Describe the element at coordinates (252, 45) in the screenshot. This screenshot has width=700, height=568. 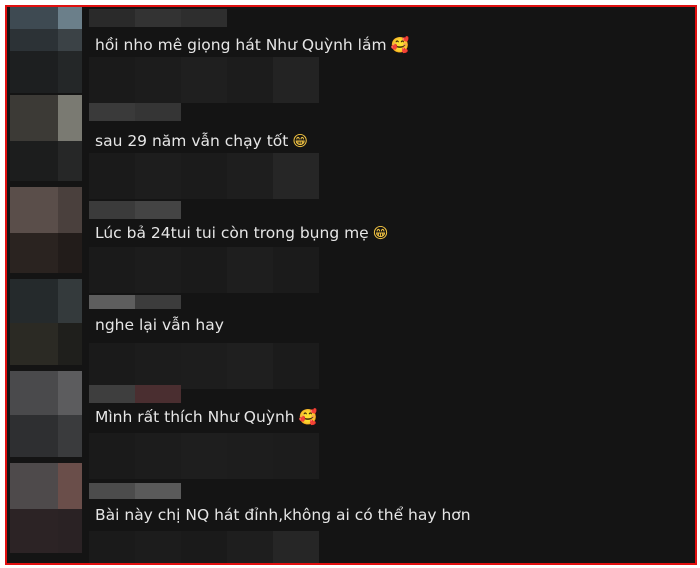
I see `comment-text: hồi nho mê giọng hát Như Quỳnh lắm 🥰` at that location.